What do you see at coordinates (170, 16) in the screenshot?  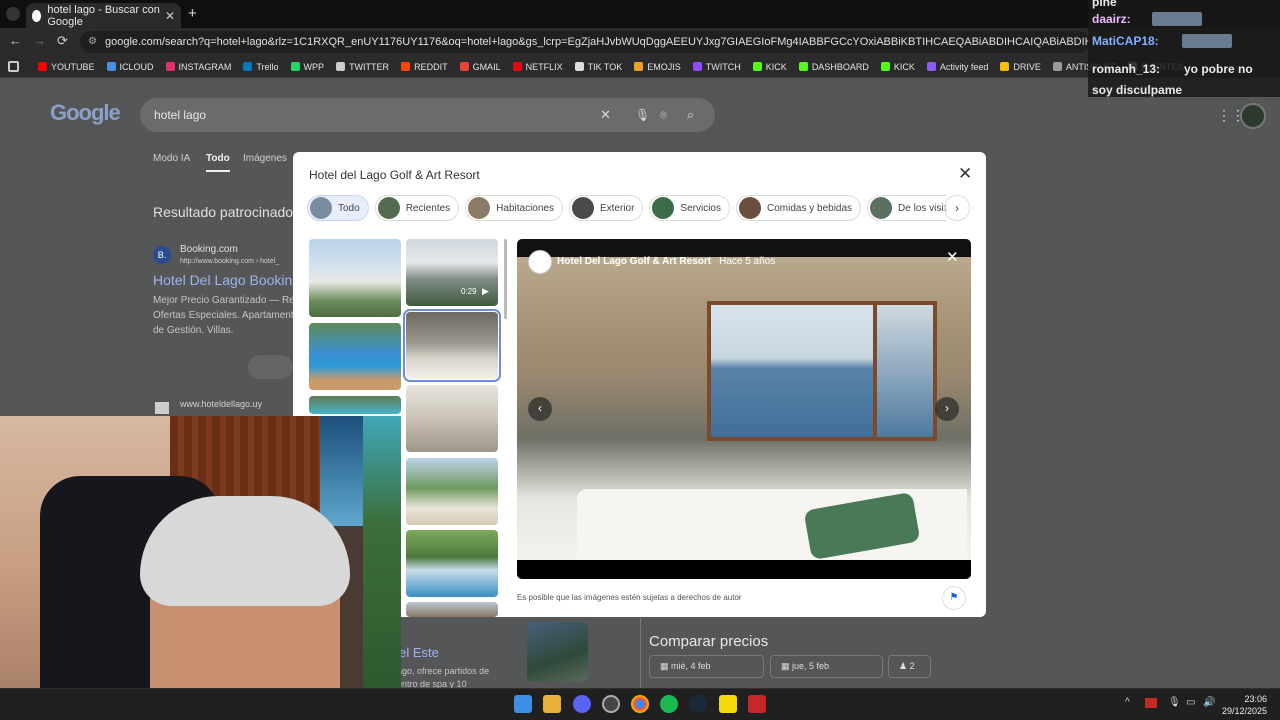 I see `tab-close-icon: ✕` at bounding box center [170, 16].